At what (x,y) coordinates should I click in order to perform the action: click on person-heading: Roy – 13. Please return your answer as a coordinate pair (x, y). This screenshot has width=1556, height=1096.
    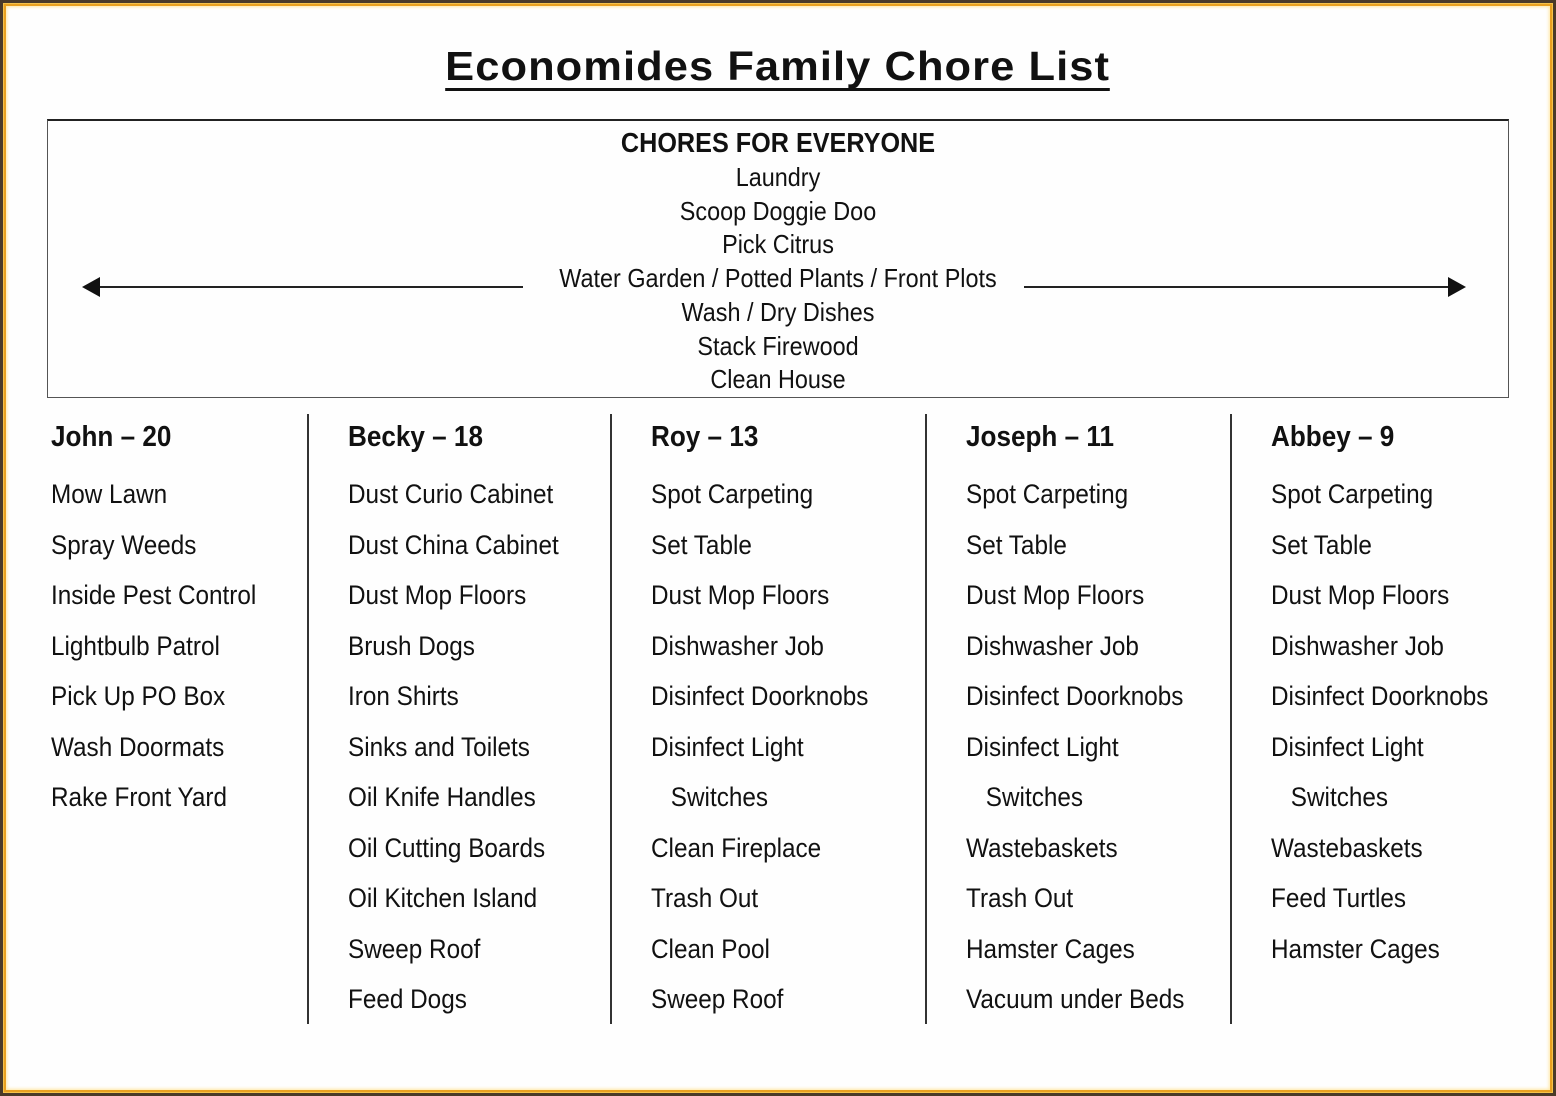
    Looking at the image, I should click on (705, 437).